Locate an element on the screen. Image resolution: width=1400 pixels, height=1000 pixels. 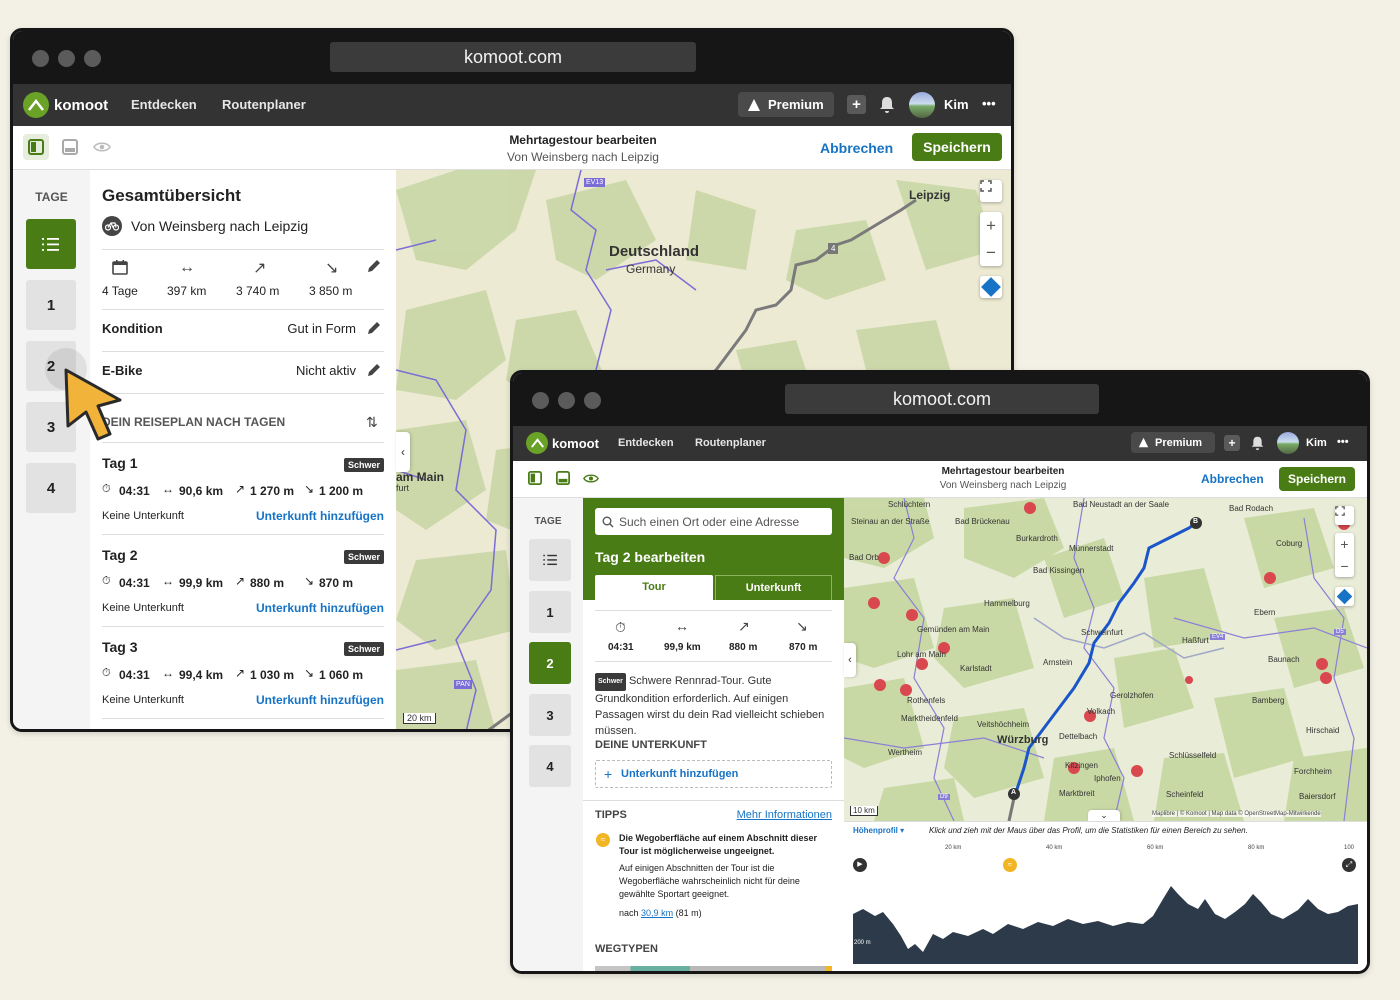
waytypes-bar is located at coordinates (713, 968).